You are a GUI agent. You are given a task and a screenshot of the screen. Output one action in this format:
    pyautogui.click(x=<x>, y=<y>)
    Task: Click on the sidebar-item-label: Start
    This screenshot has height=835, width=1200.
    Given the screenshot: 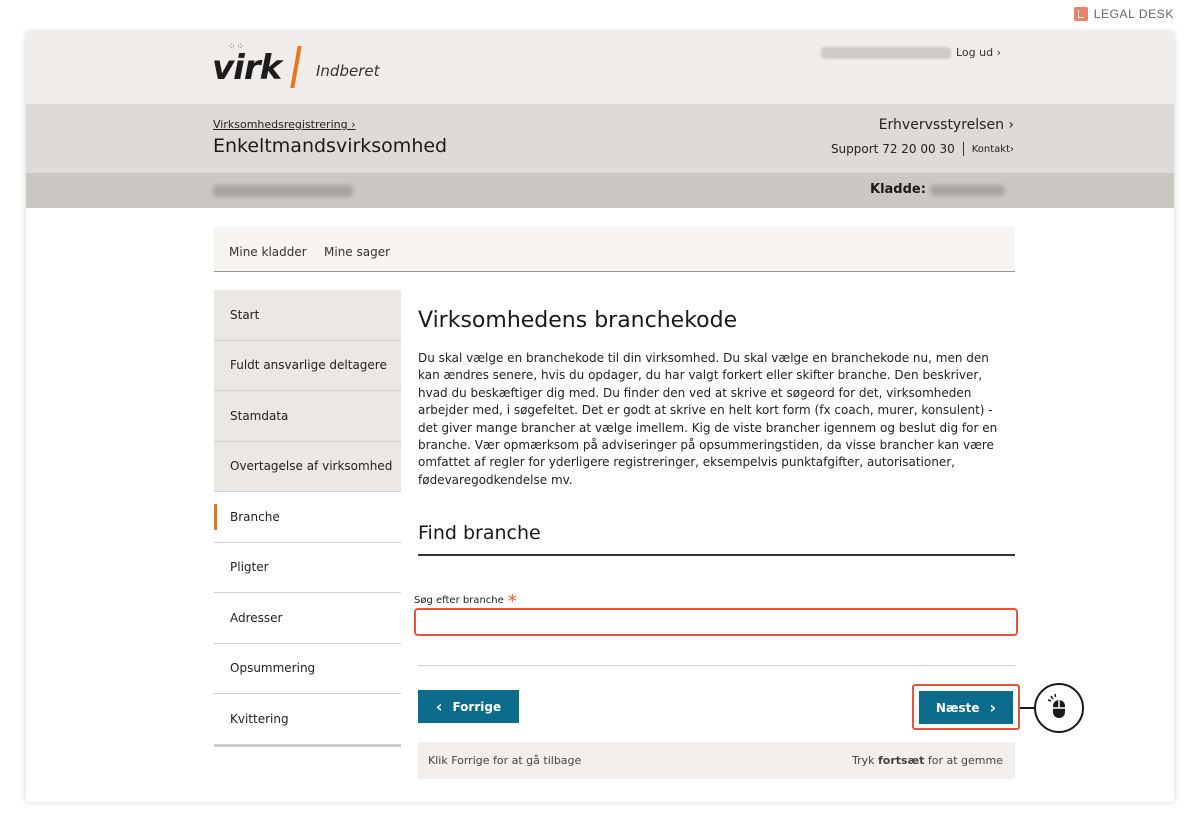 What is the action you would take?
    pyautogui.click(x=245, y=314)
    